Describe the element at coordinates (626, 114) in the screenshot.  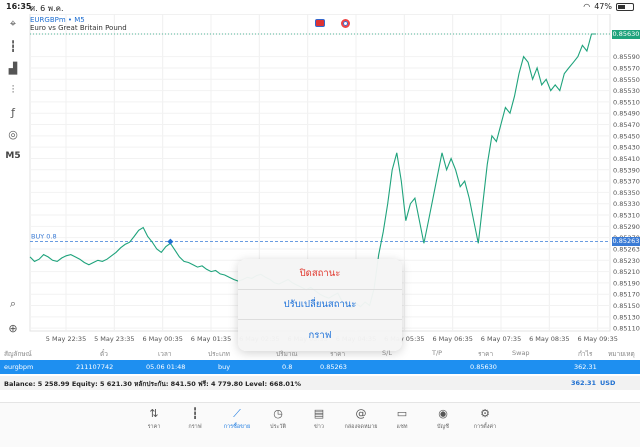
I see `y-tick-label: 0.85490` at that location.